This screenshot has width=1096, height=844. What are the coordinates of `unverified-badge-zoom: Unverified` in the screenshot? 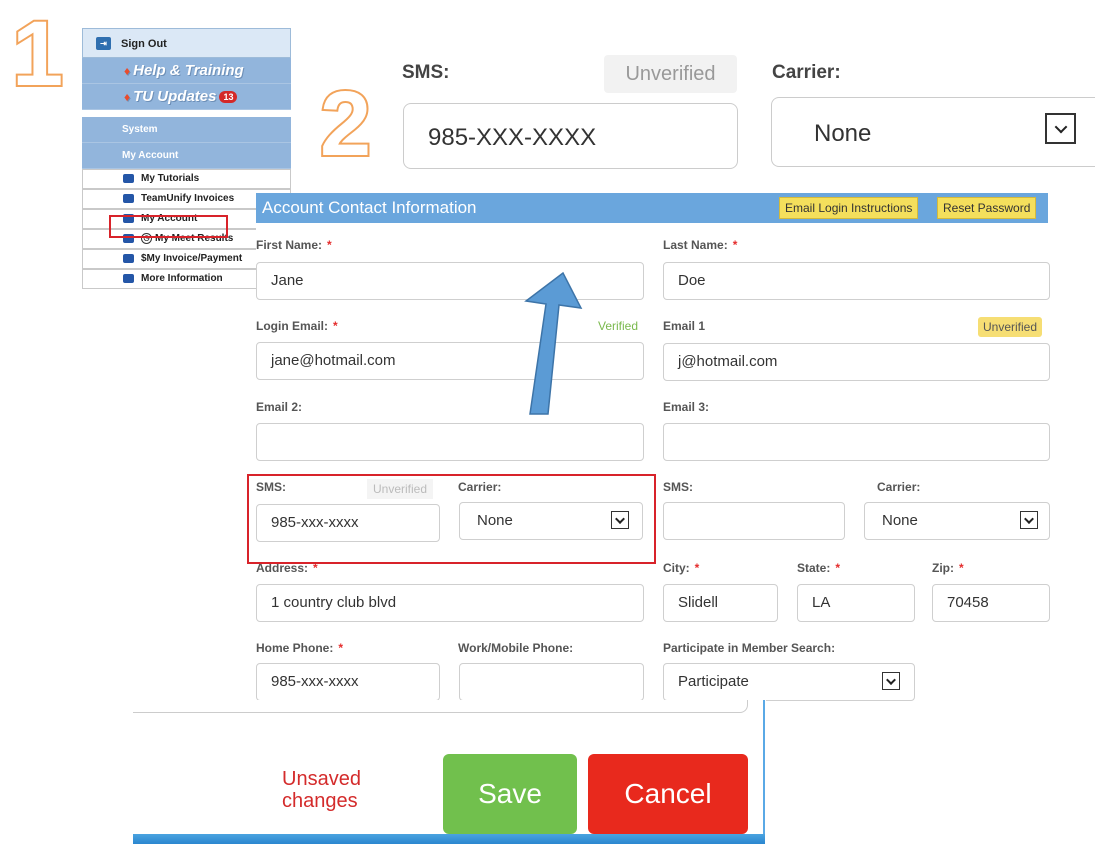 It's located at (670, 74).